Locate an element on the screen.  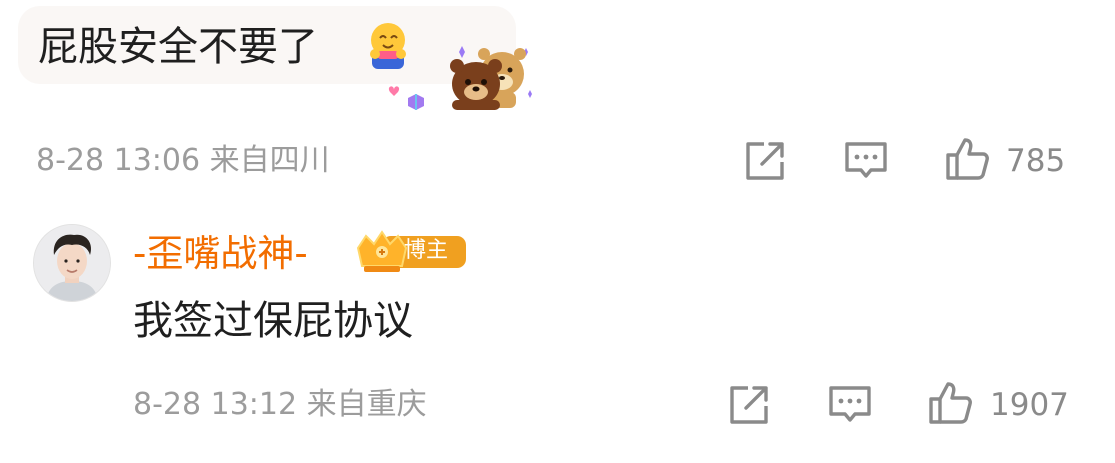
comment-time: 8-28 13:06 is located at coordinates (118, 160).